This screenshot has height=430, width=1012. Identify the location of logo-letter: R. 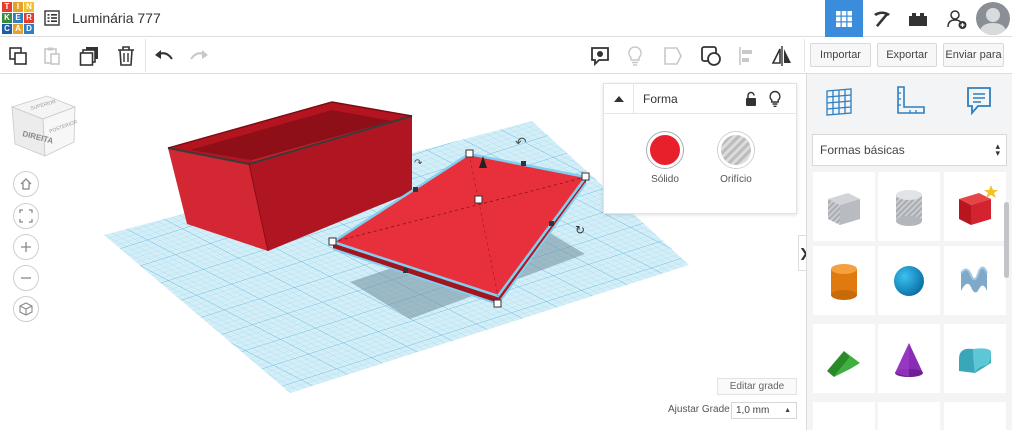
(29, 18).